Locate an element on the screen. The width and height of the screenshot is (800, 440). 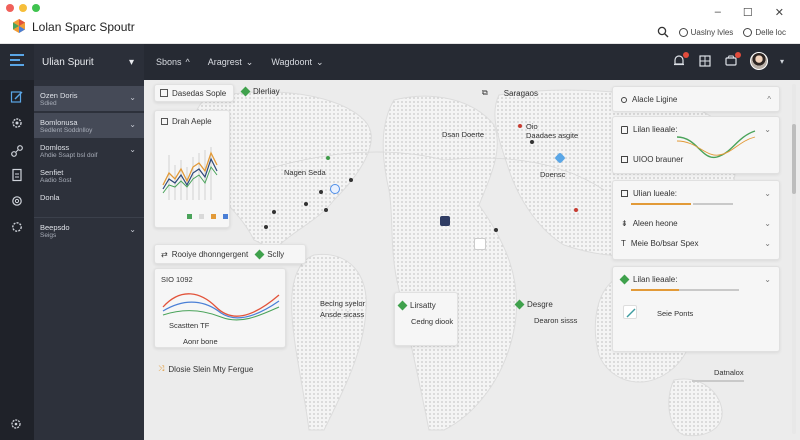
shuffle-icon: ⤨ is located at coordinates (161, 368).